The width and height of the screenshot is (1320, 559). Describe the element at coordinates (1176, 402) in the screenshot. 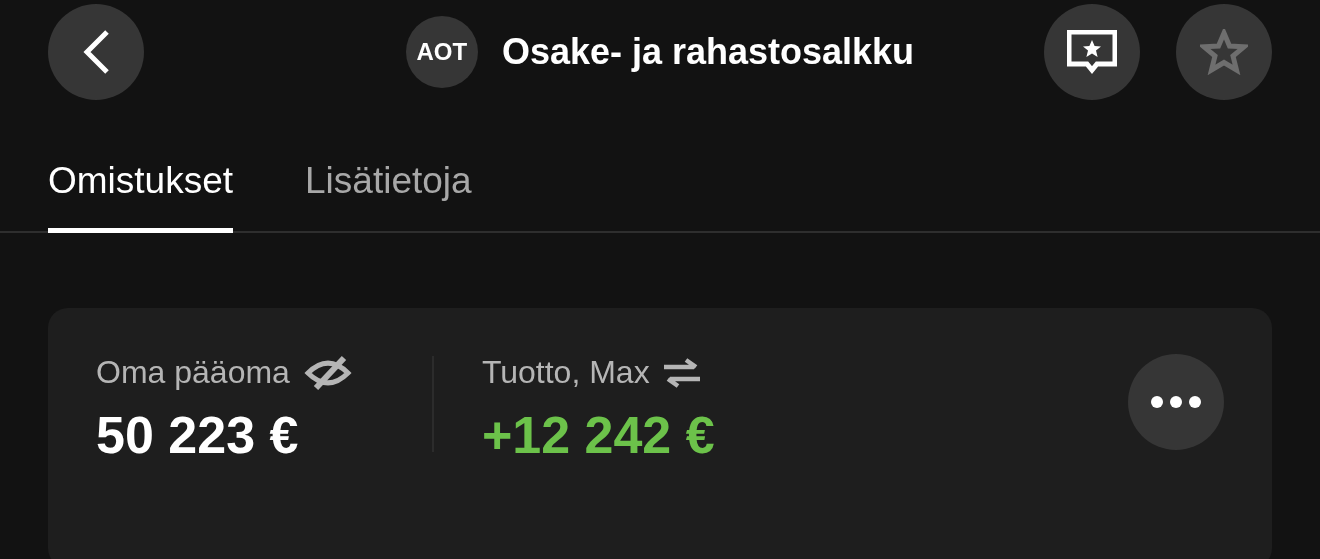

I see `more-icon` at that location.